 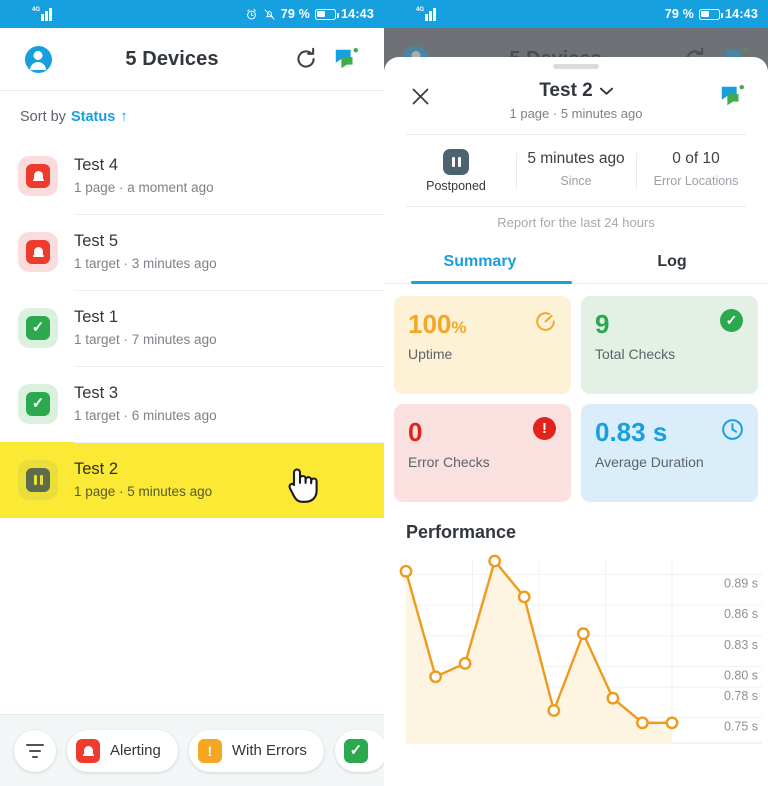 What do you see at coordinates (741, 583) in the screenshot?
I see `y-axis-tick-label: 0.89 s` at bounding box center [741, 583].